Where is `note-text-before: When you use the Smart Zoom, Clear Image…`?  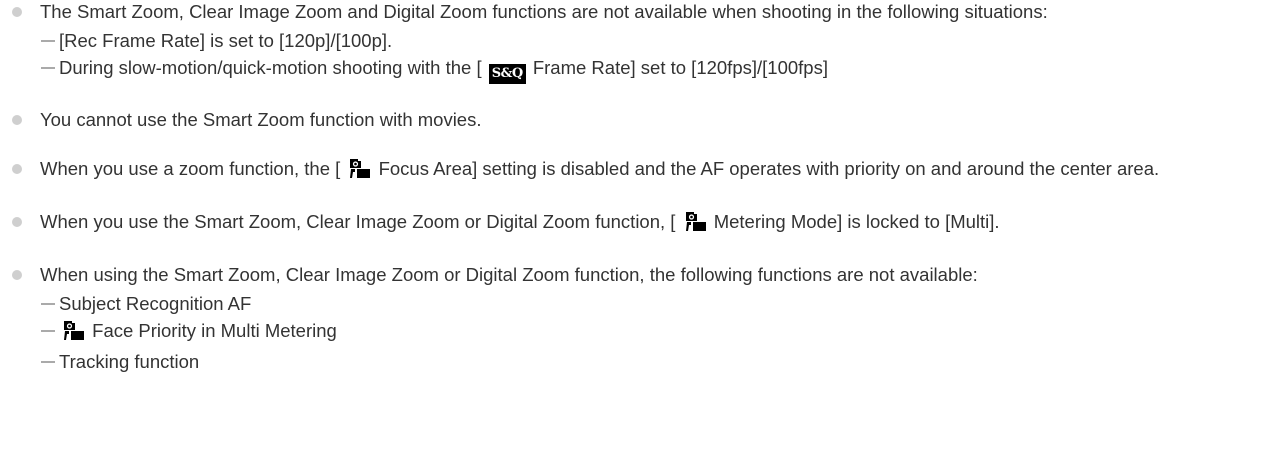
note-text-before: When you use the Smart Zoom, Clear Image… is located at coordinates (358, 221).